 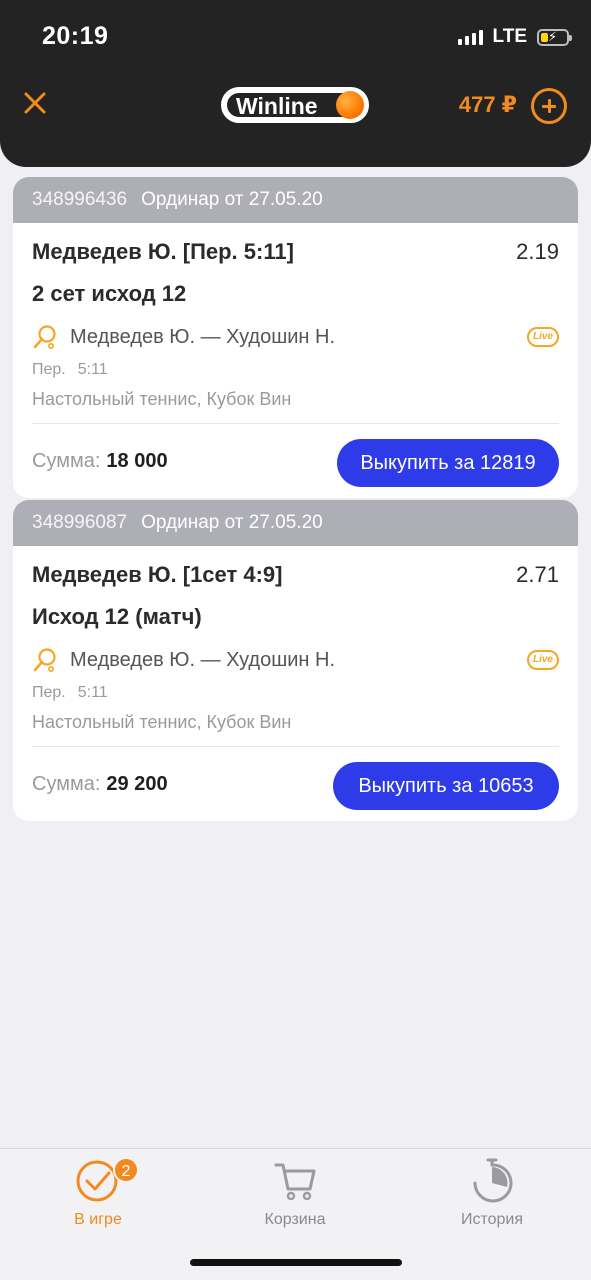 I want to click on network-label: LTE, so click(x=509, y=36).